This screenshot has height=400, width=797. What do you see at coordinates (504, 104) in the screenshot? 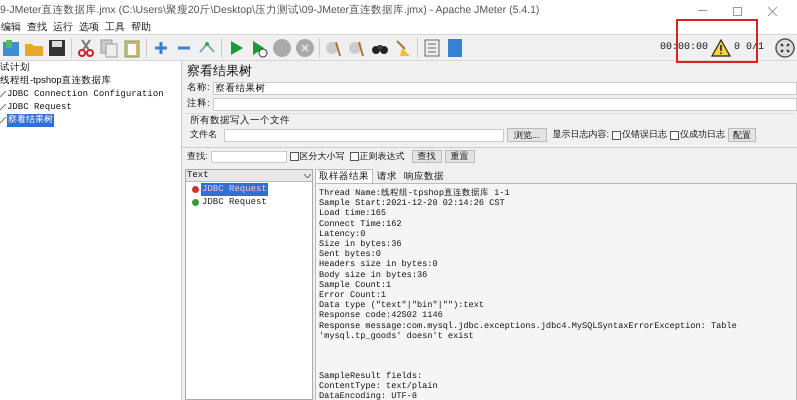
I see `comment-field` at bounding box center [504, 104].